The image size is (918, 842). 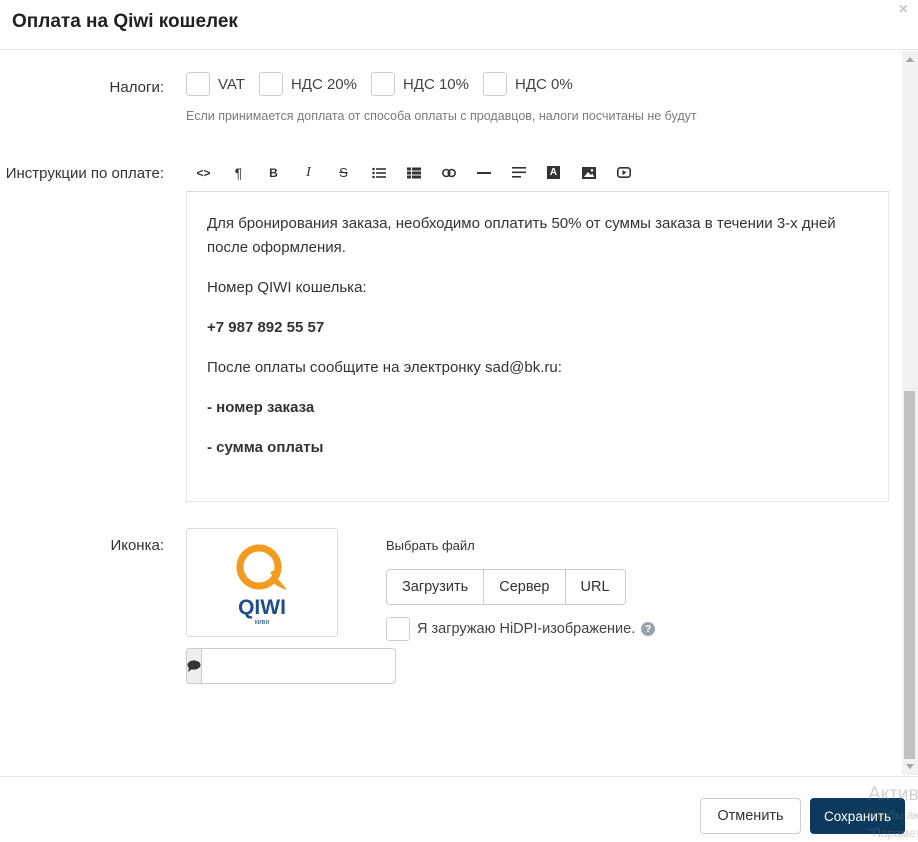 I want to click on editor-paragraph: - номер заказа, so click(x=261, y=407).